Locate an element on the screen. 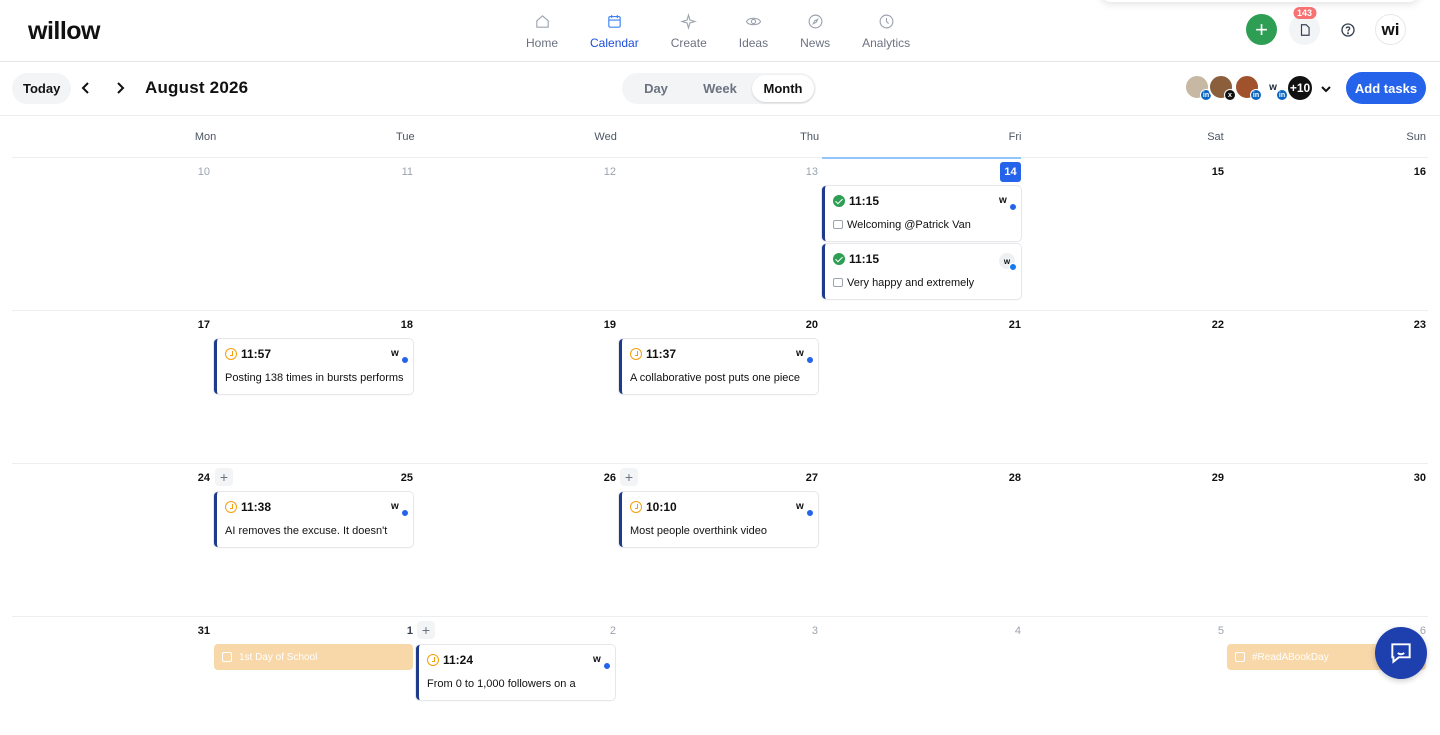  notifications-button: 143 is located at coordinates (1304, 26).